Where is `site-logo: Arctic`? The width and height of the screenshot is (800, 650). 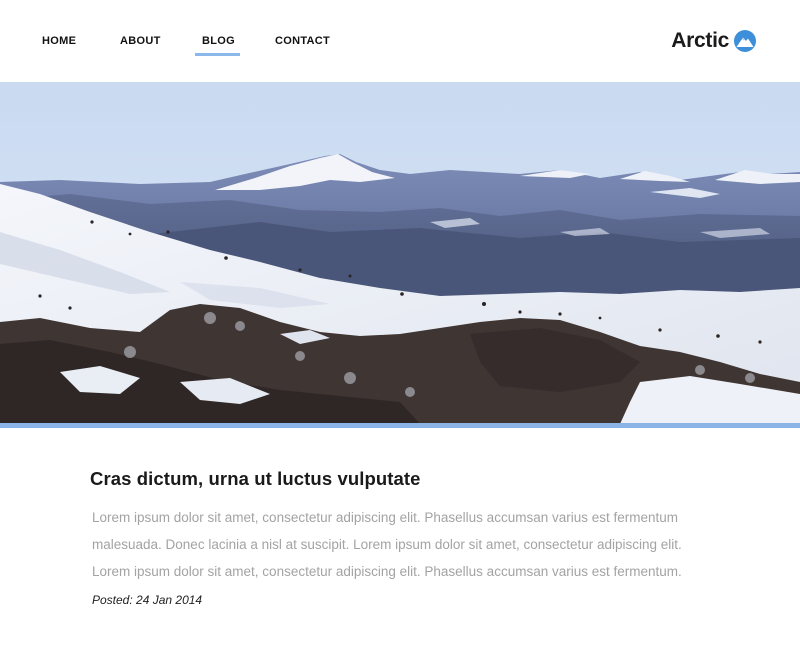 site-logo: Arctic is located at coordinates (713, 41).